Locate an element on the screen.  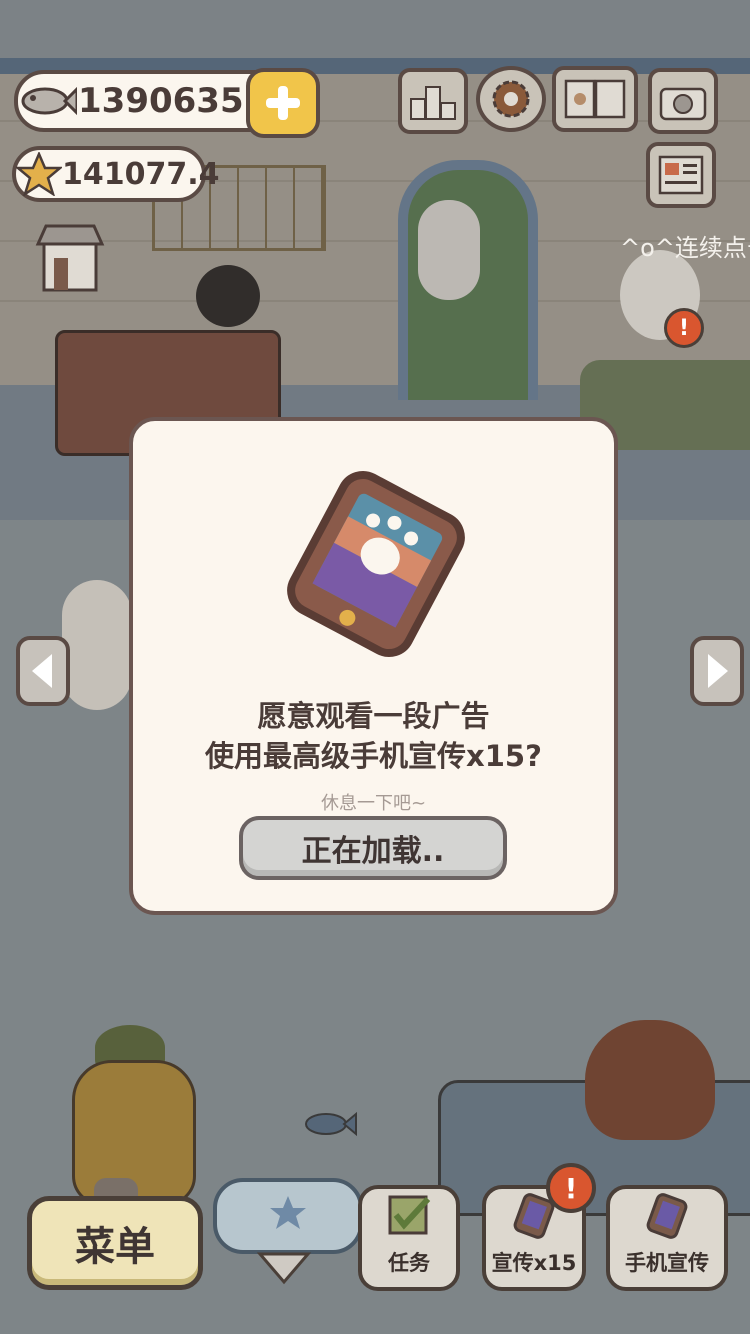
dialog-hint: 休息一下吧~ is located at coordinates (373, 803).